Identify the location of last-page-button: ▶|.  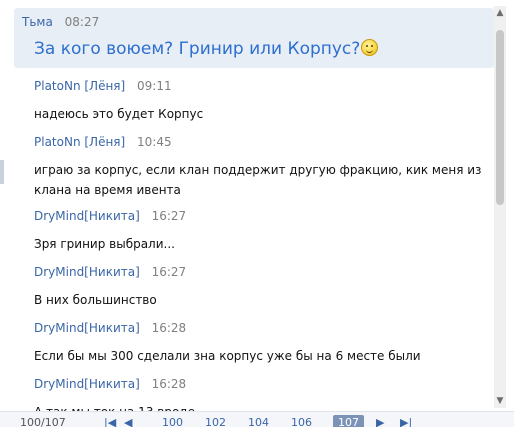
(406, 421).